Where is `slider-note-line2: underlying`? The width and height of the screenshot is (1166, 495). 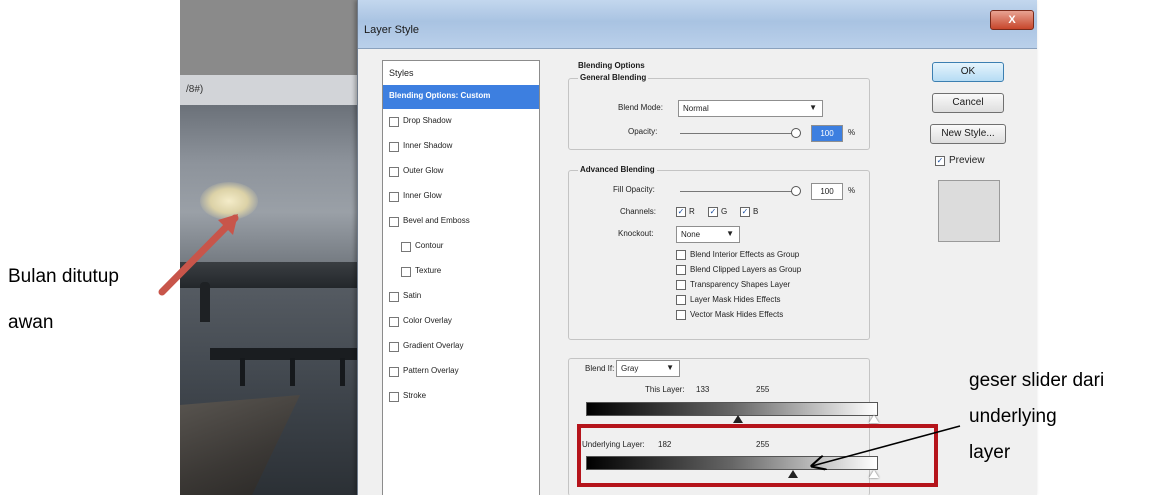
slider-note-line2: underlying is located at coordinates (1013, 416).